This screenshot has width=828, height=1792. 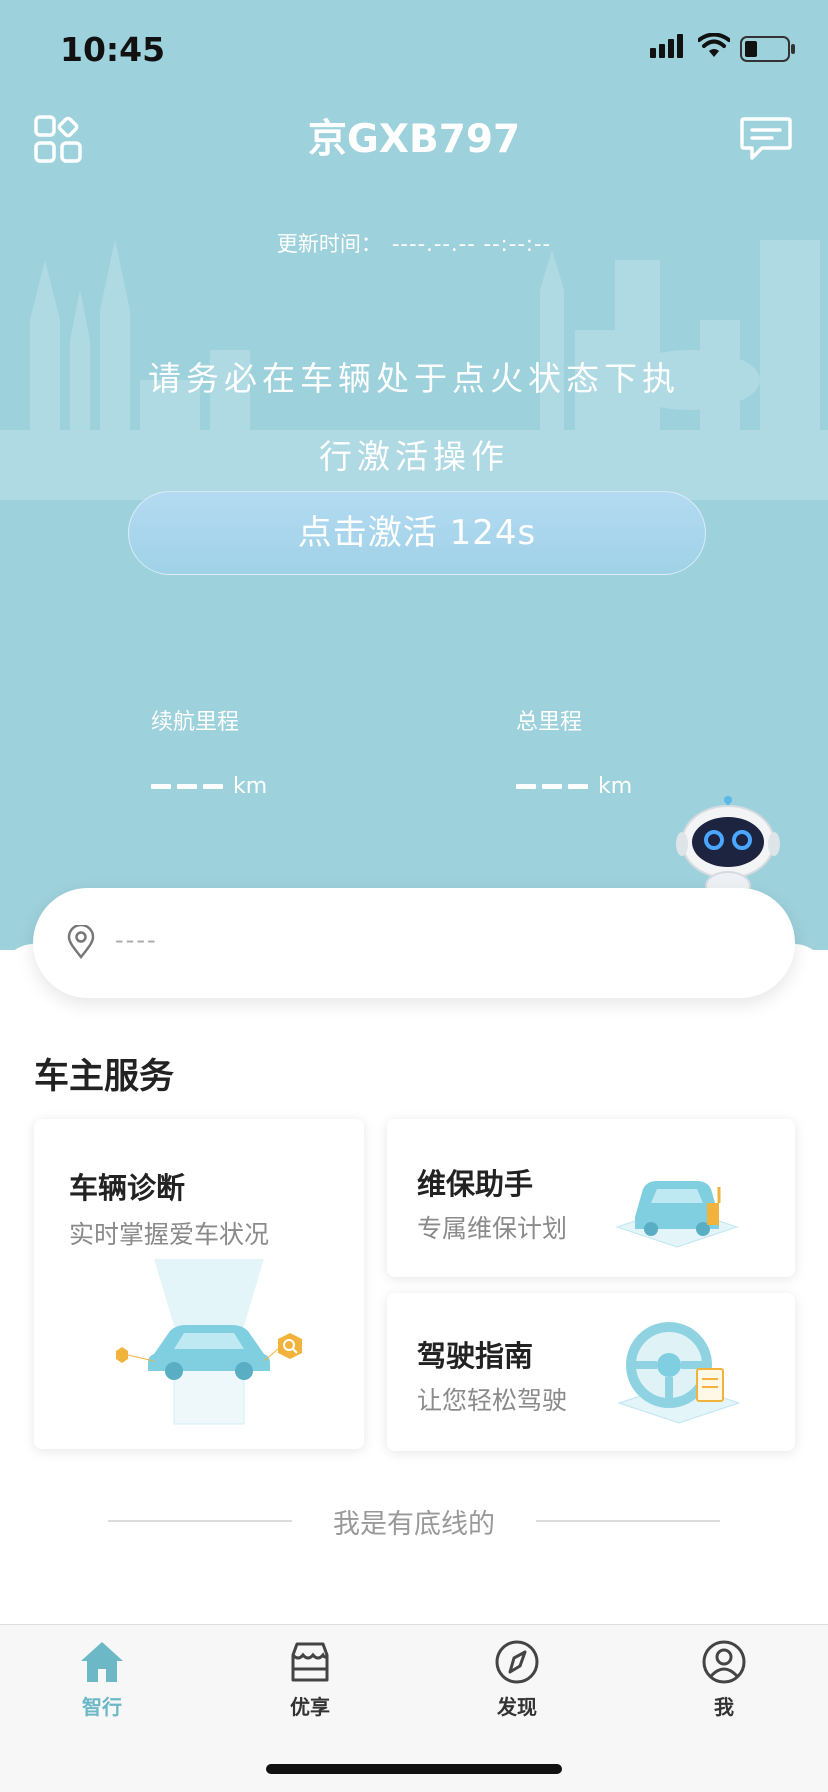 I want to click on tab-discover: 发现, so click(x=517, y=1679).